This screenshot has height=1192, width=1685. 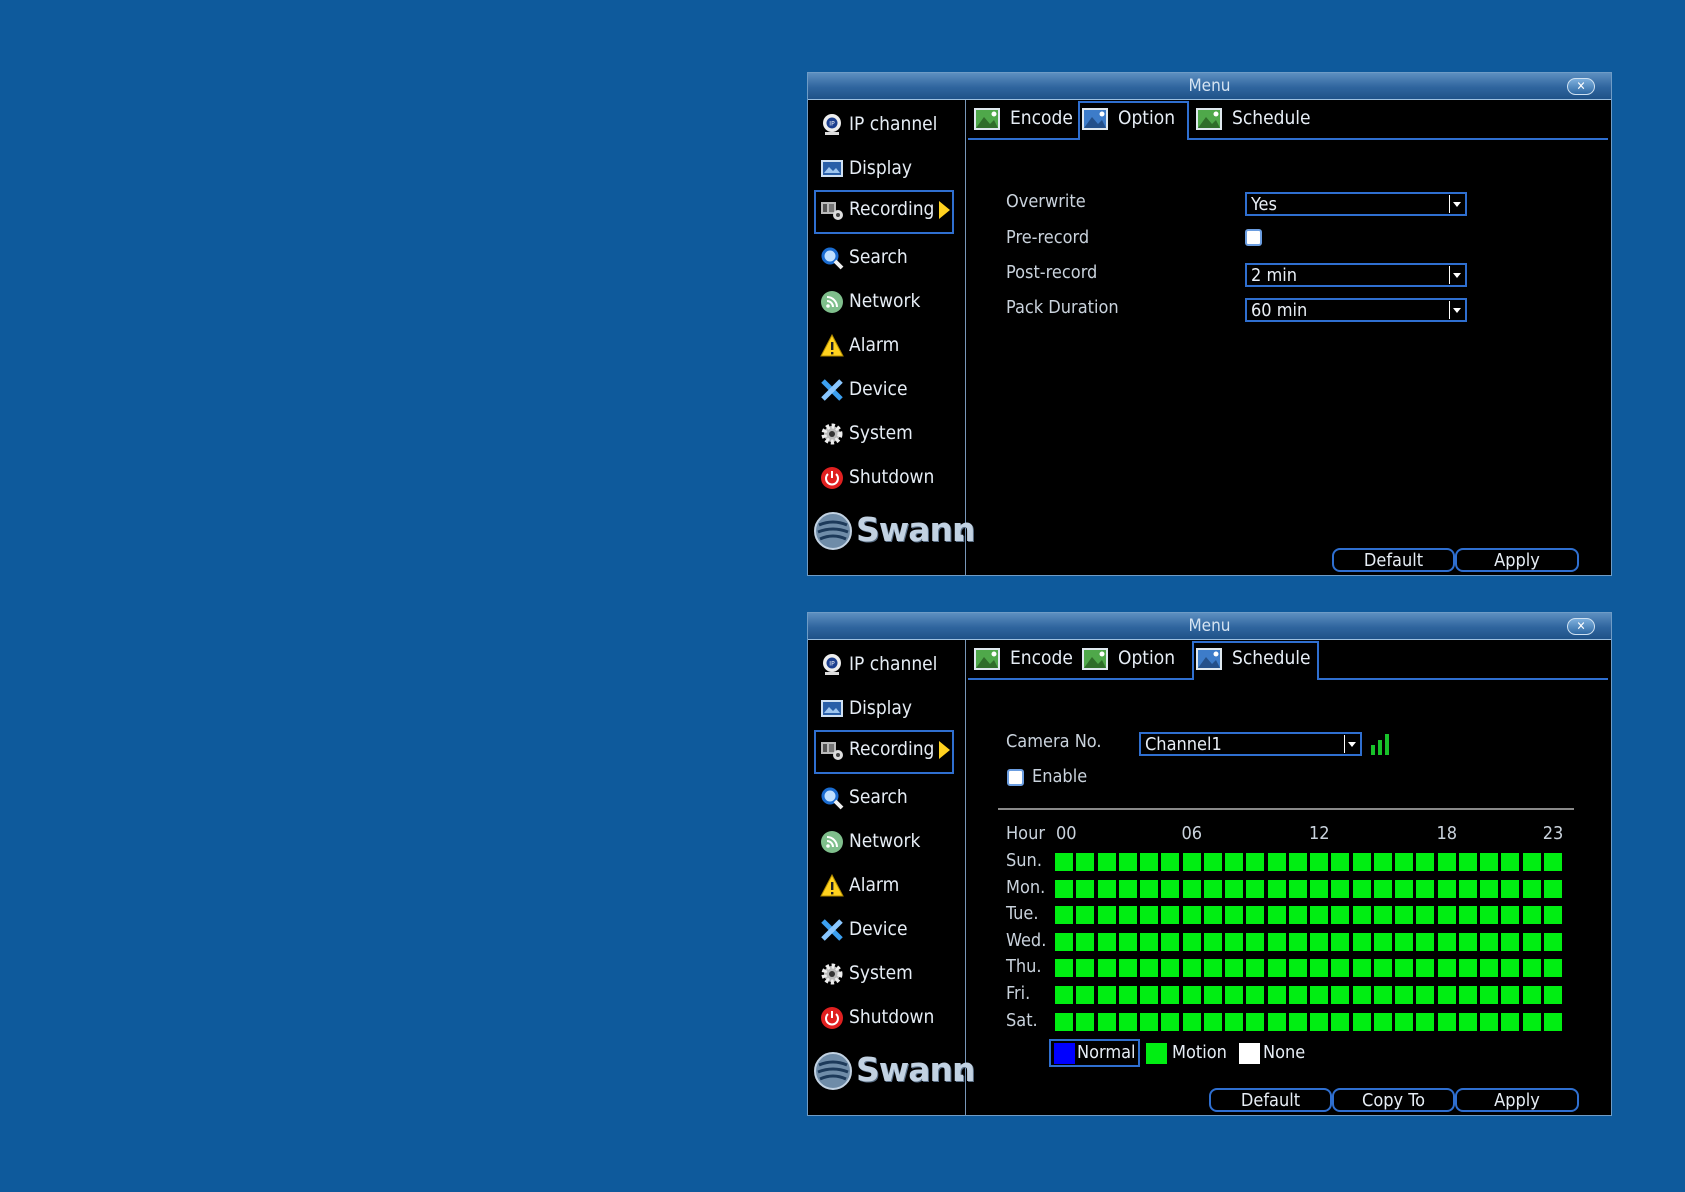 I want to click on sidebar-item-network: Network, so click(x=884, y=302).